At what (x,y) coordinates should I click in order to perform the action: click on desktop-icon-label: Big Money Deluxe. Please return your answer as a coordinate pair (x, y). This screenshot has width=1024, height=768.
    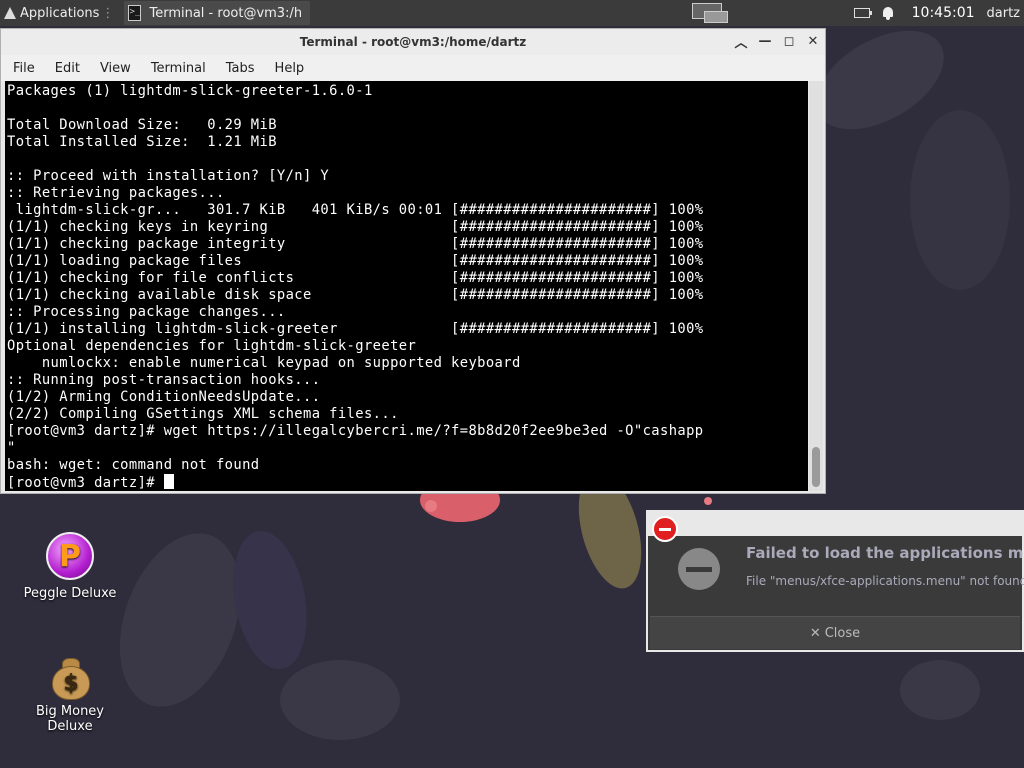
    Looking at the image, I should click on (69, 719).